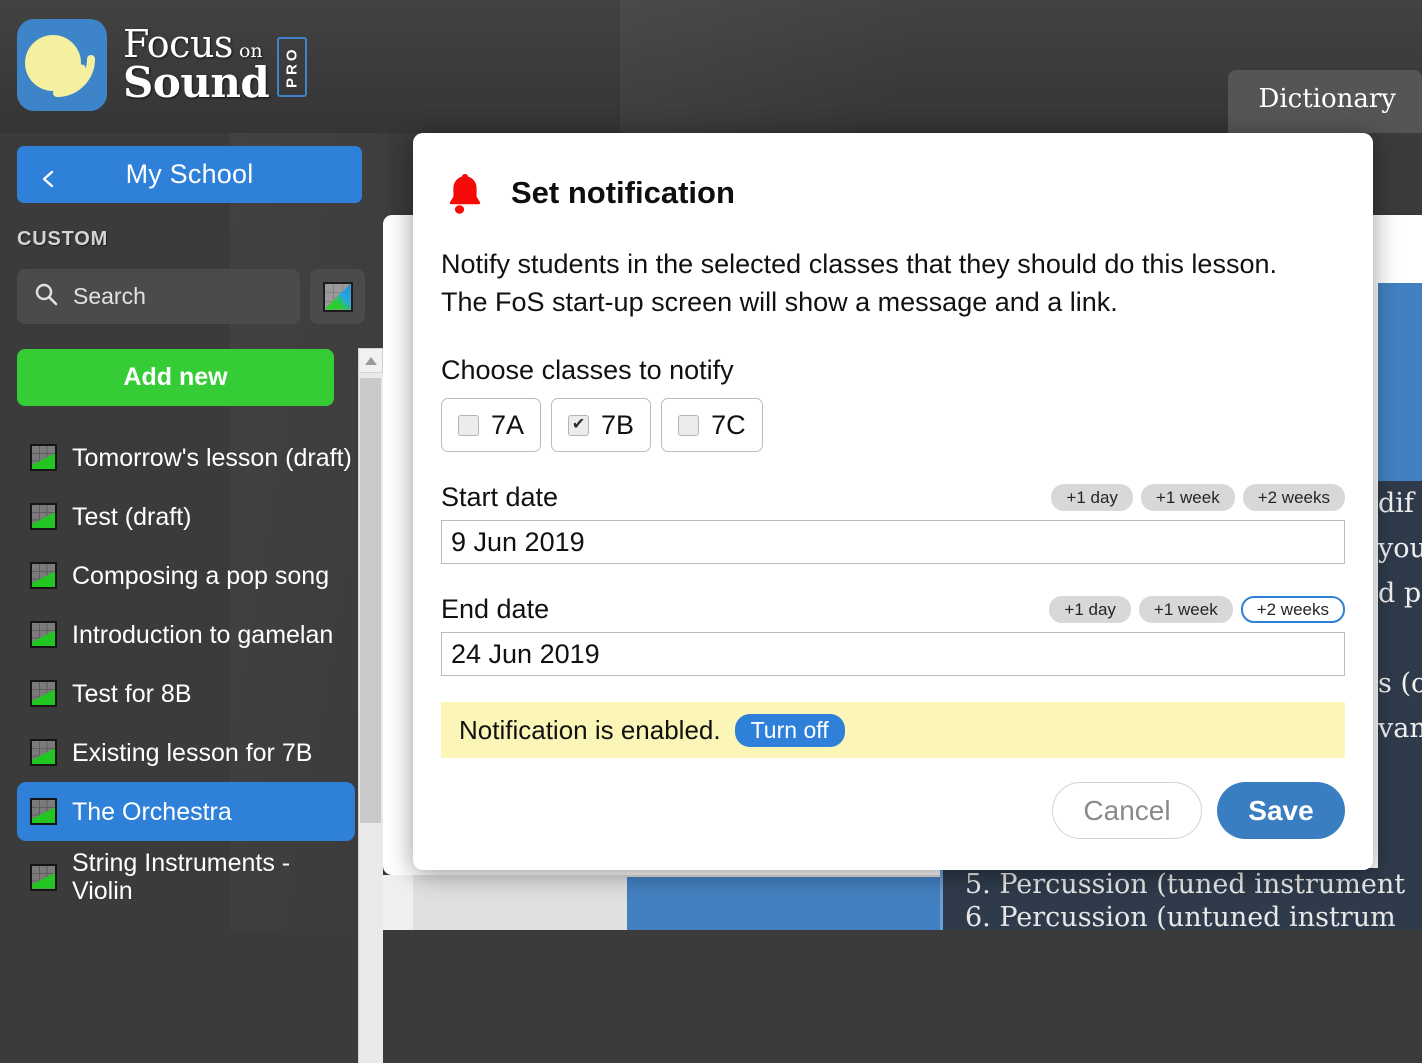 The height and width of the screenshot is (1063, 1422). I want to click on list-item: 6. Percussion (untuned instrum, so click(1180, 917).